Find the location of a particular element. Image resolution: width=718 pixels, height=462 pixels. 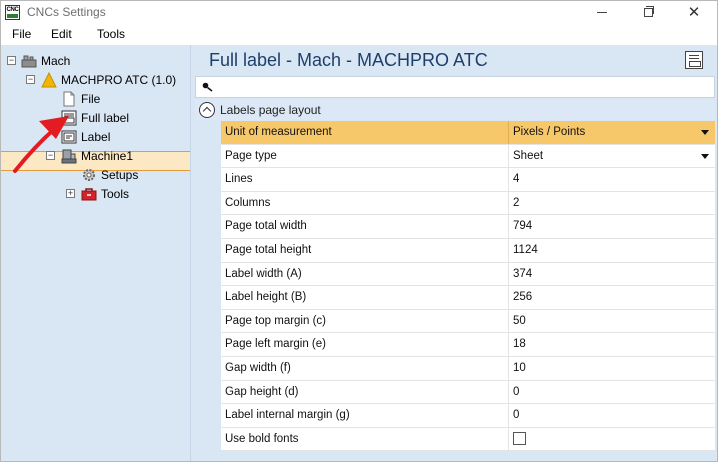

maximize-button is located at coordinates (648, 12).